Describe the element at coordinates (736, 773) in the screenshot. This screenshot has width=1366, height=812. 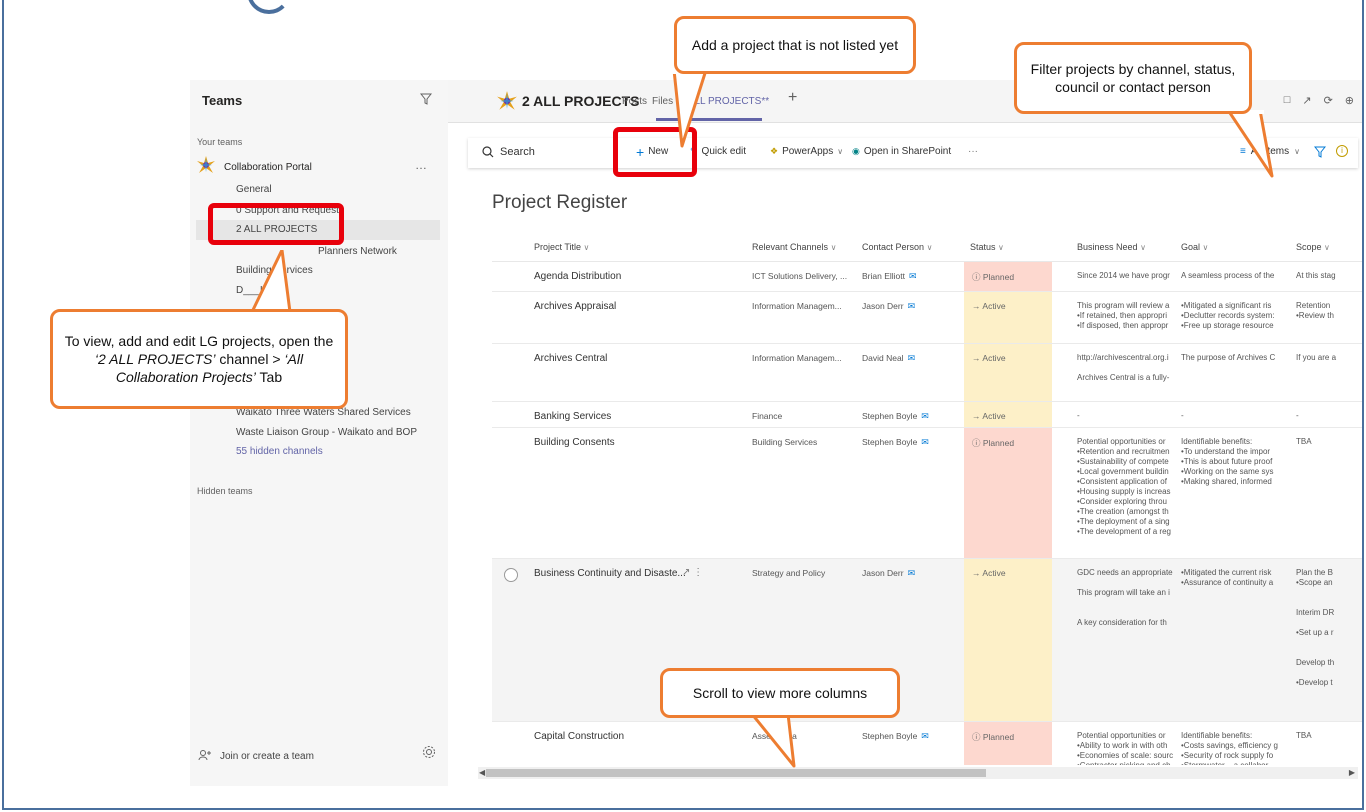
I see `scroll-thumb` at that location.